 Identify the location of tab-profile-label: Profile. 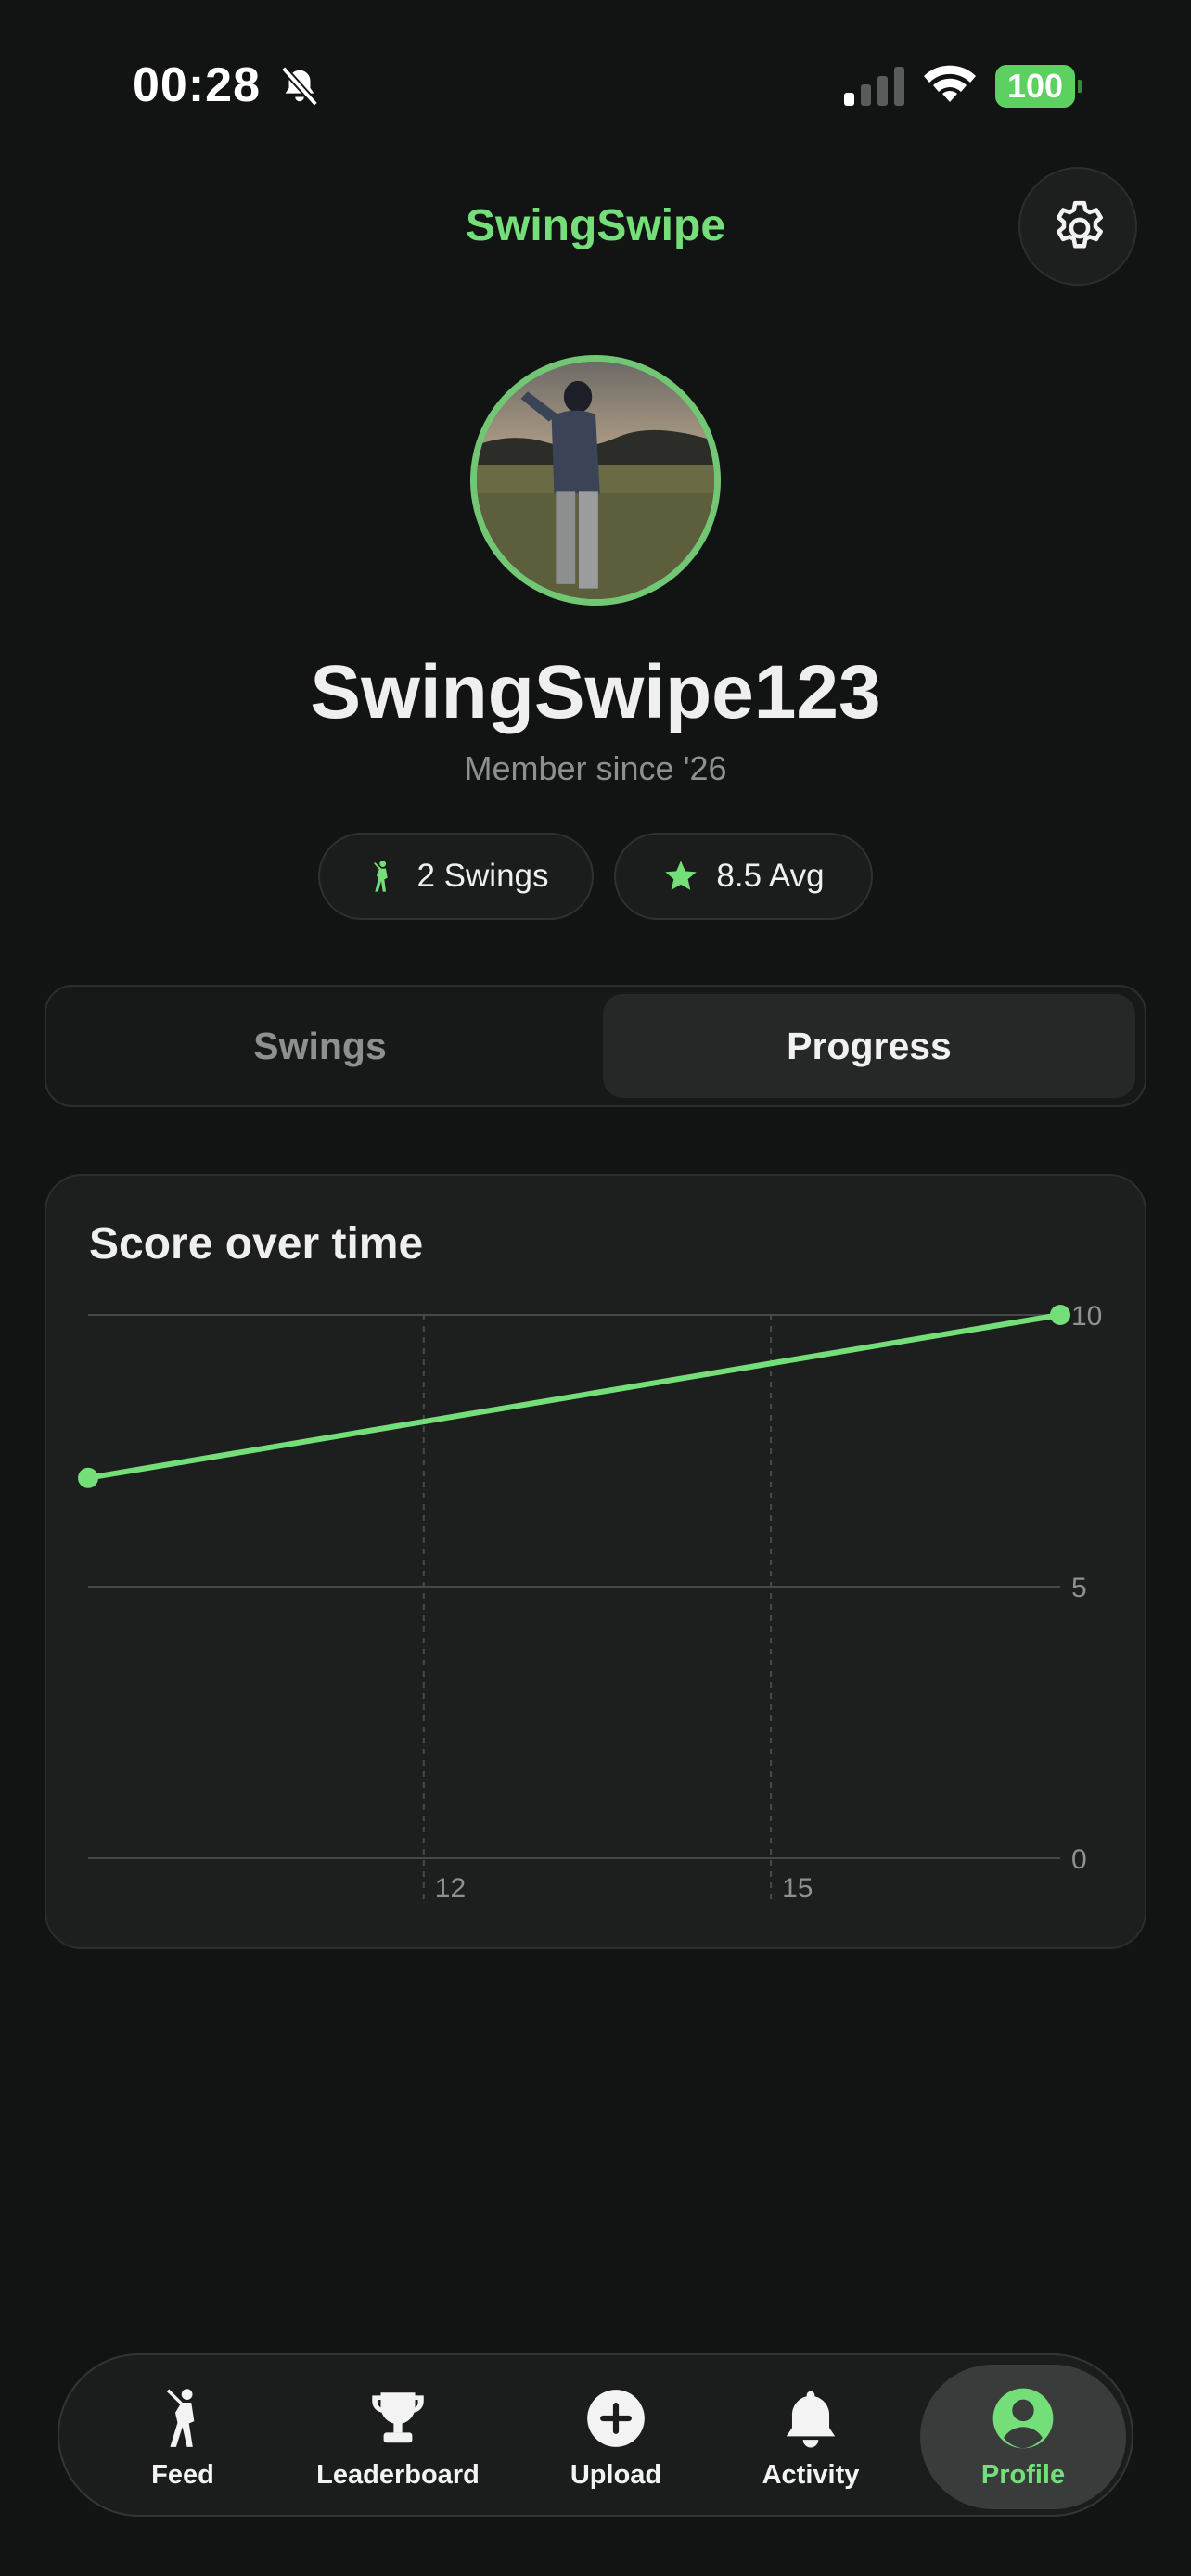
(1023, 2474).